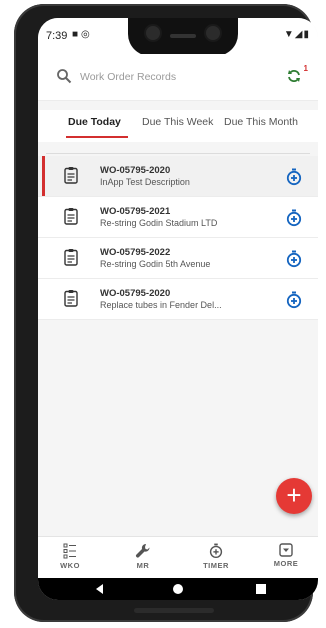 The width and height of the screenshot is (326, 628). I want to click on nav-item-wko: WKO, so click(70, 559).